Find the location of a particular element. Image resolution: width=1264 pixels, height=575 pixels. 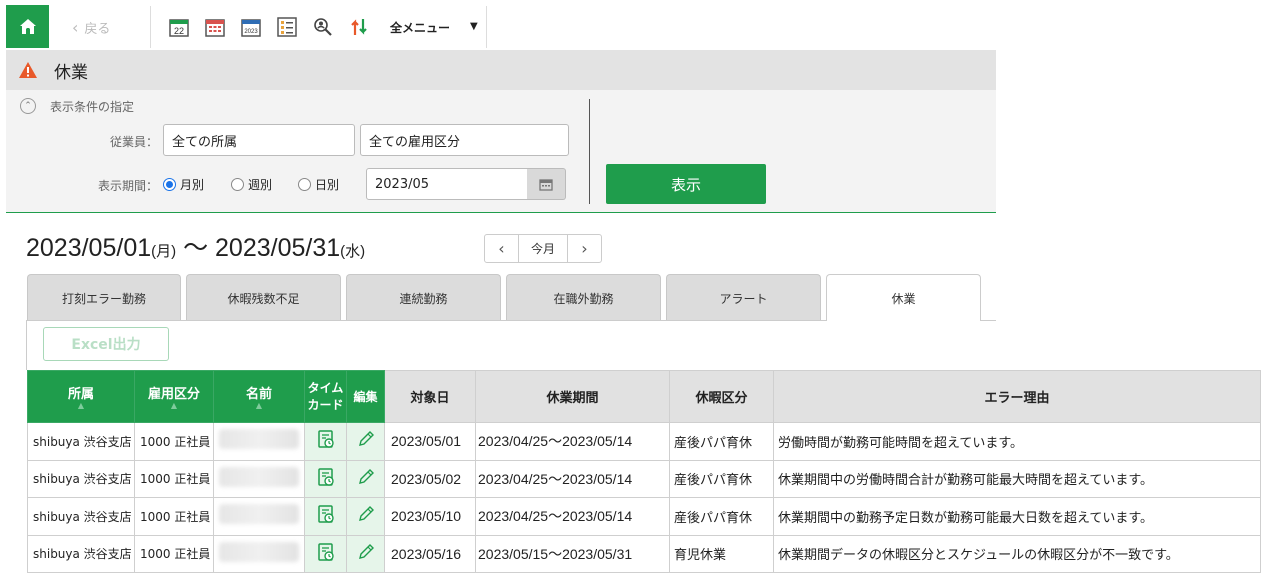

page-title: 休業 is located at coordinates (71, 72).